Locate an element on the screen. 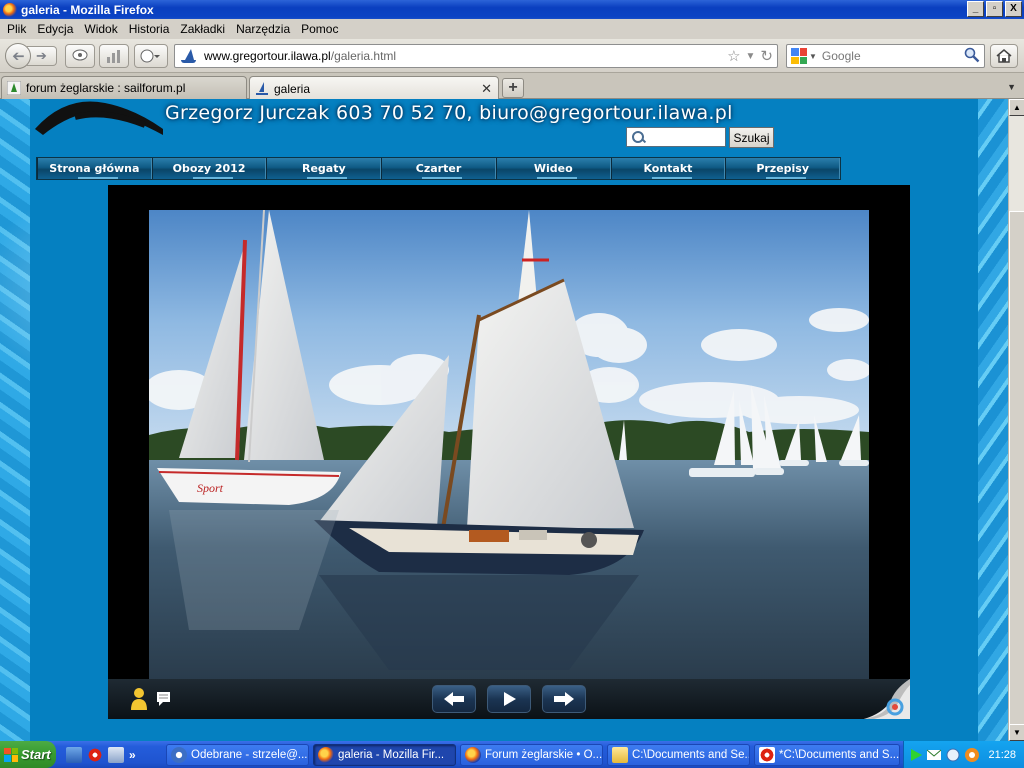 This screenshot has width=1024, height=768. start-label: Start is located at coordinates (36, 754).